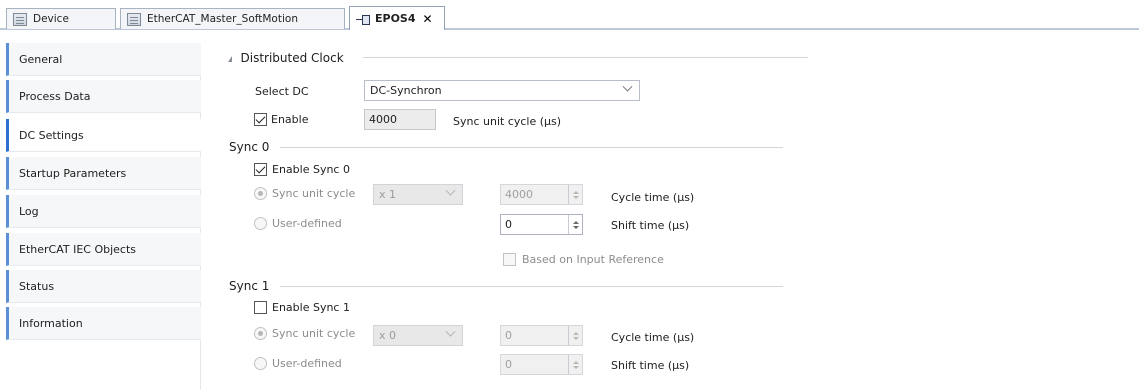  I want to click on nav-item-startup-parameters: Startup Parameters, so click(103, 173).